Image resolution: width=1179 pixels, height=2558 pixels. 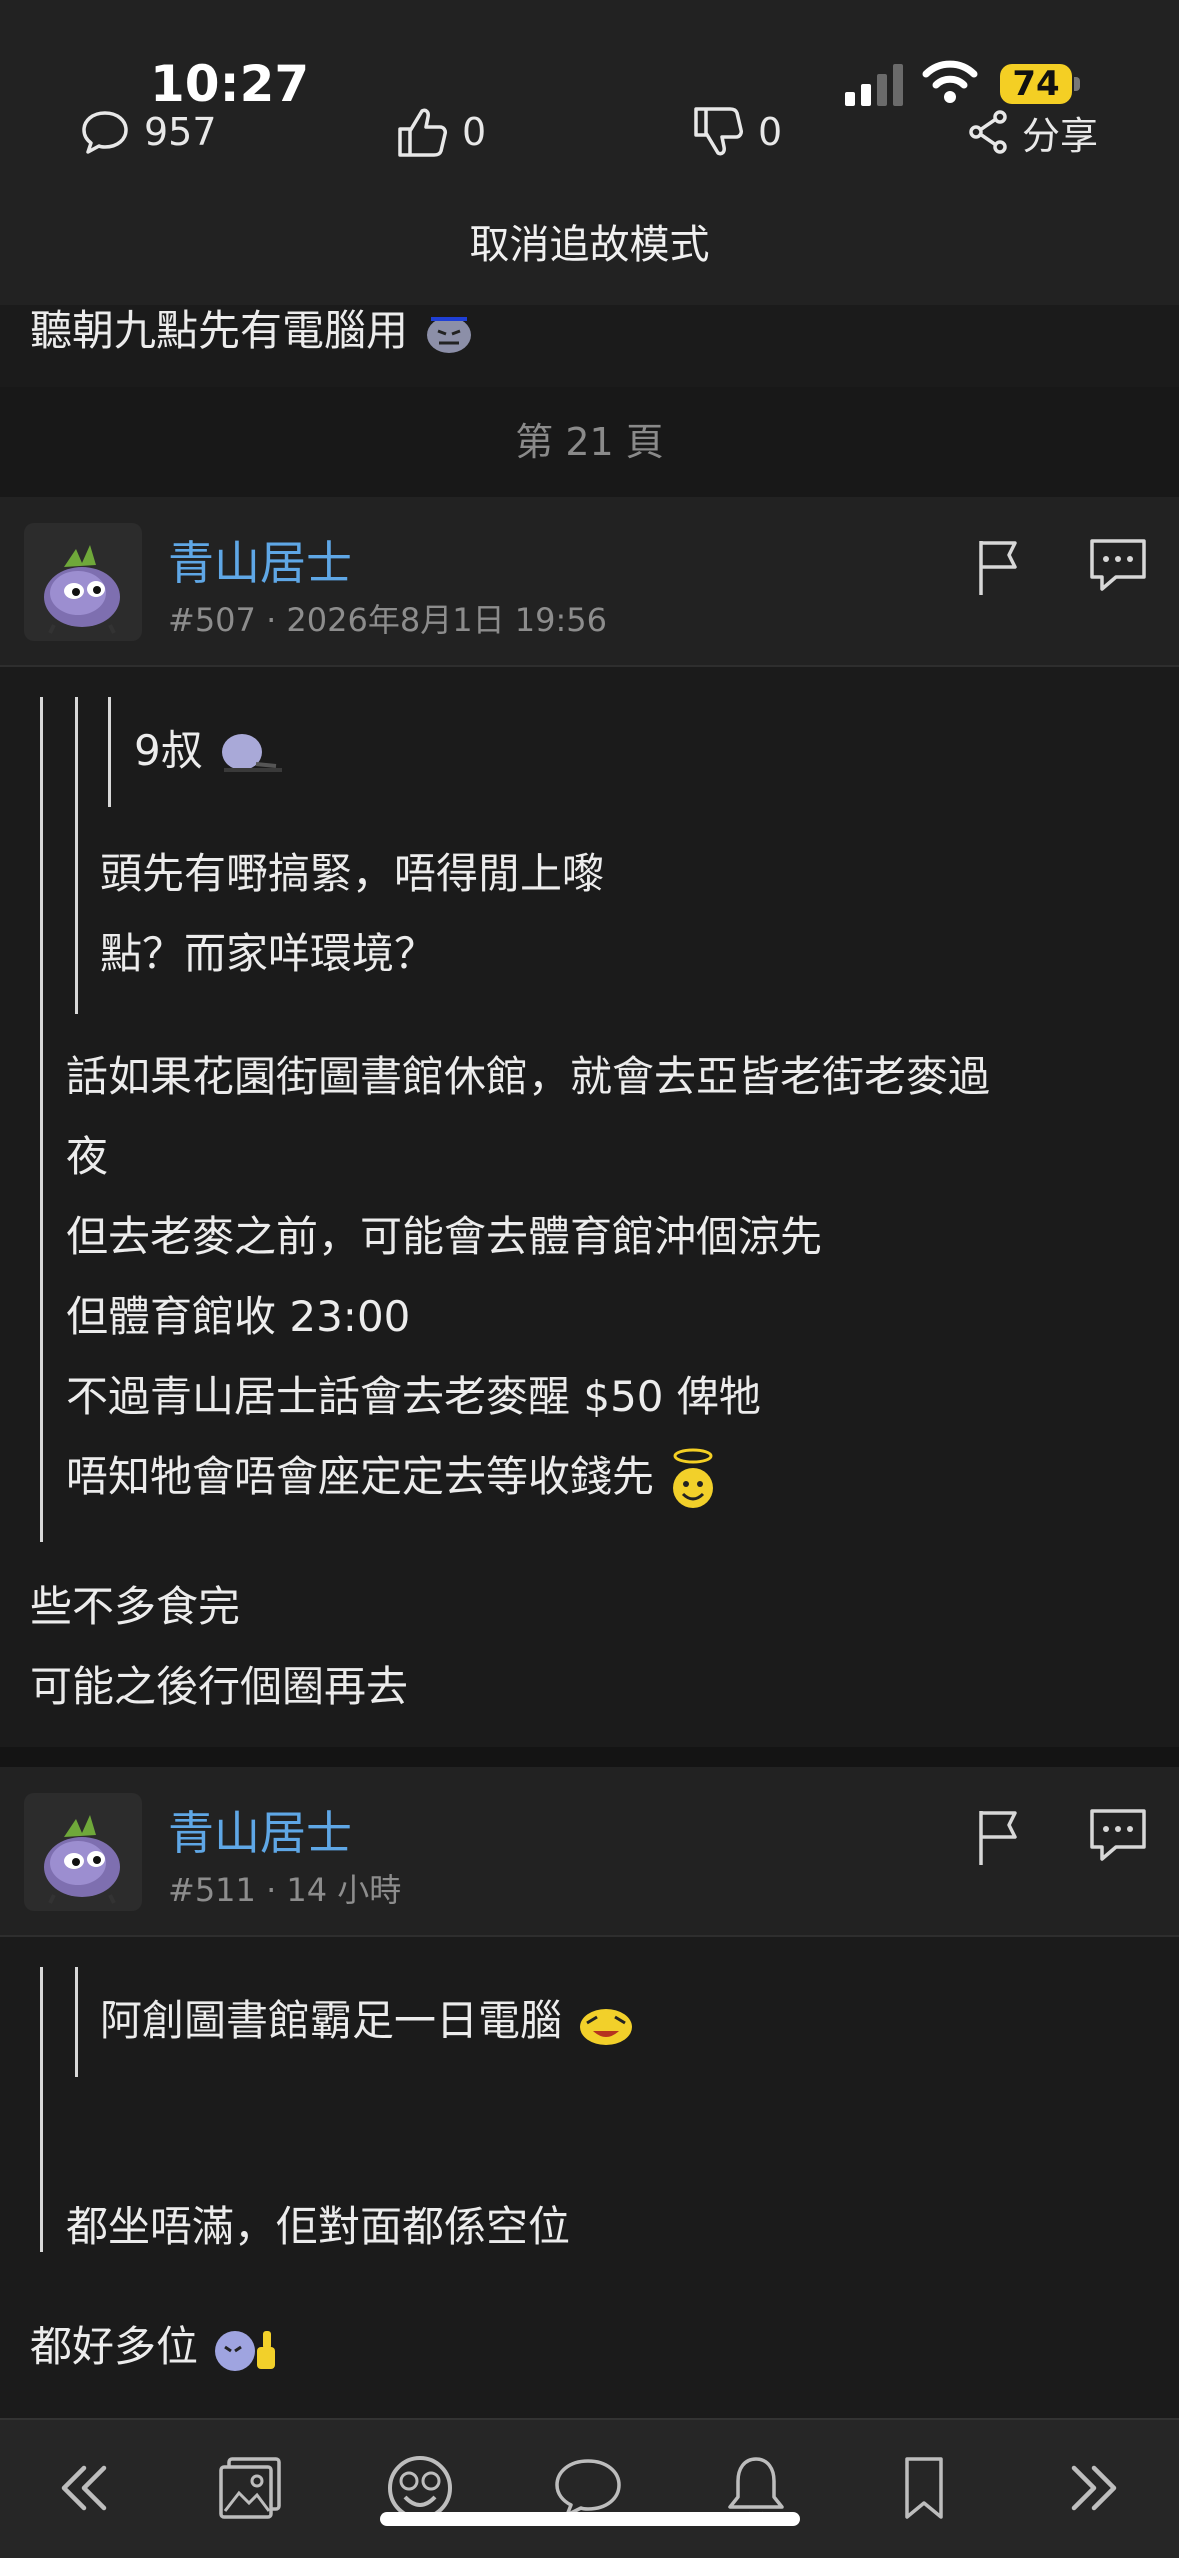 What do you see at coordinates (590, 2519) in the screenshot?
I see `home-indicator` at bounding box center [590, 2519].